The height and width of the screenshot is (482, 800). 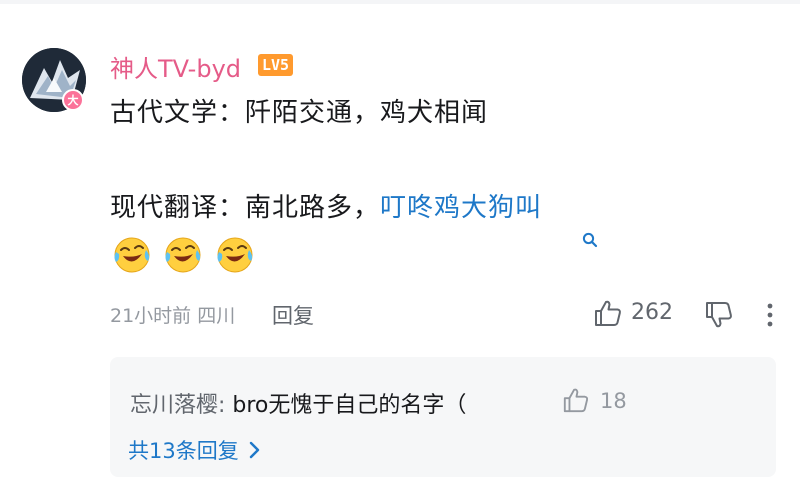 What do you see at coordinates (770, 315) in the screenshot?
I see `more-options-icon` at bounding box center [770, 315].